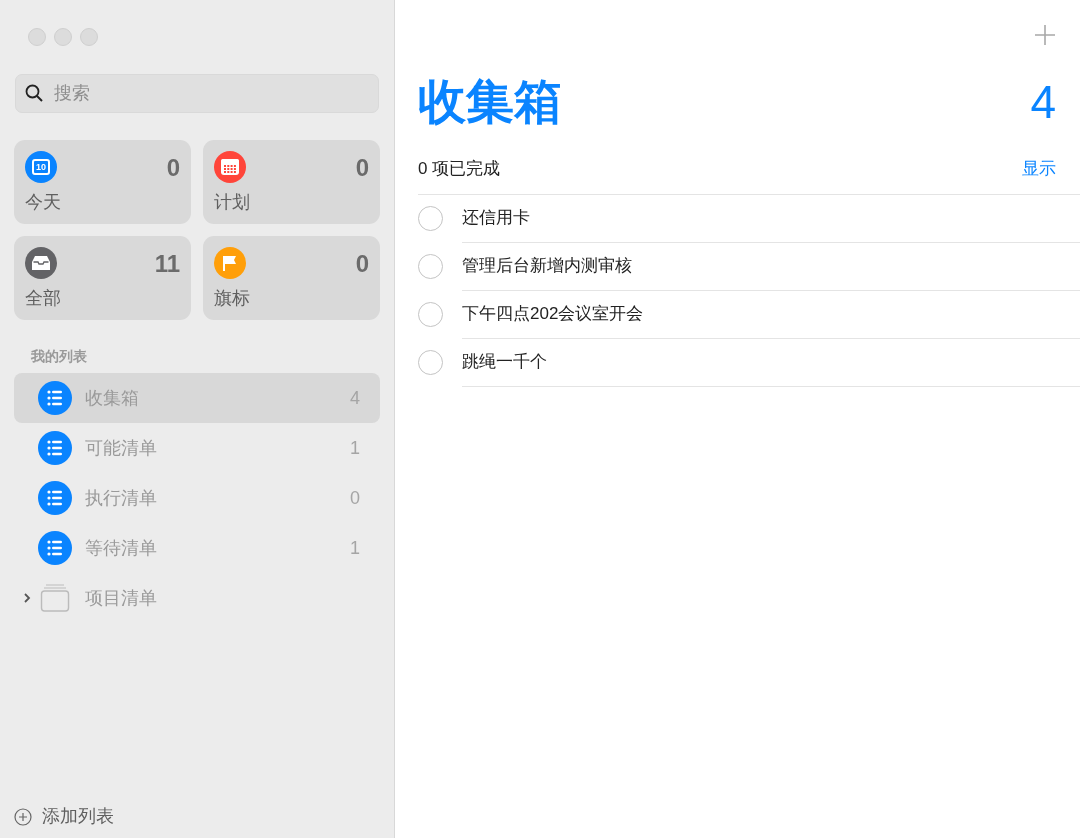  What do you see at coordinates (102, 278) in the screenshot?
I see `smart-list-card: 11 全部` at bounding box center [102, 278].